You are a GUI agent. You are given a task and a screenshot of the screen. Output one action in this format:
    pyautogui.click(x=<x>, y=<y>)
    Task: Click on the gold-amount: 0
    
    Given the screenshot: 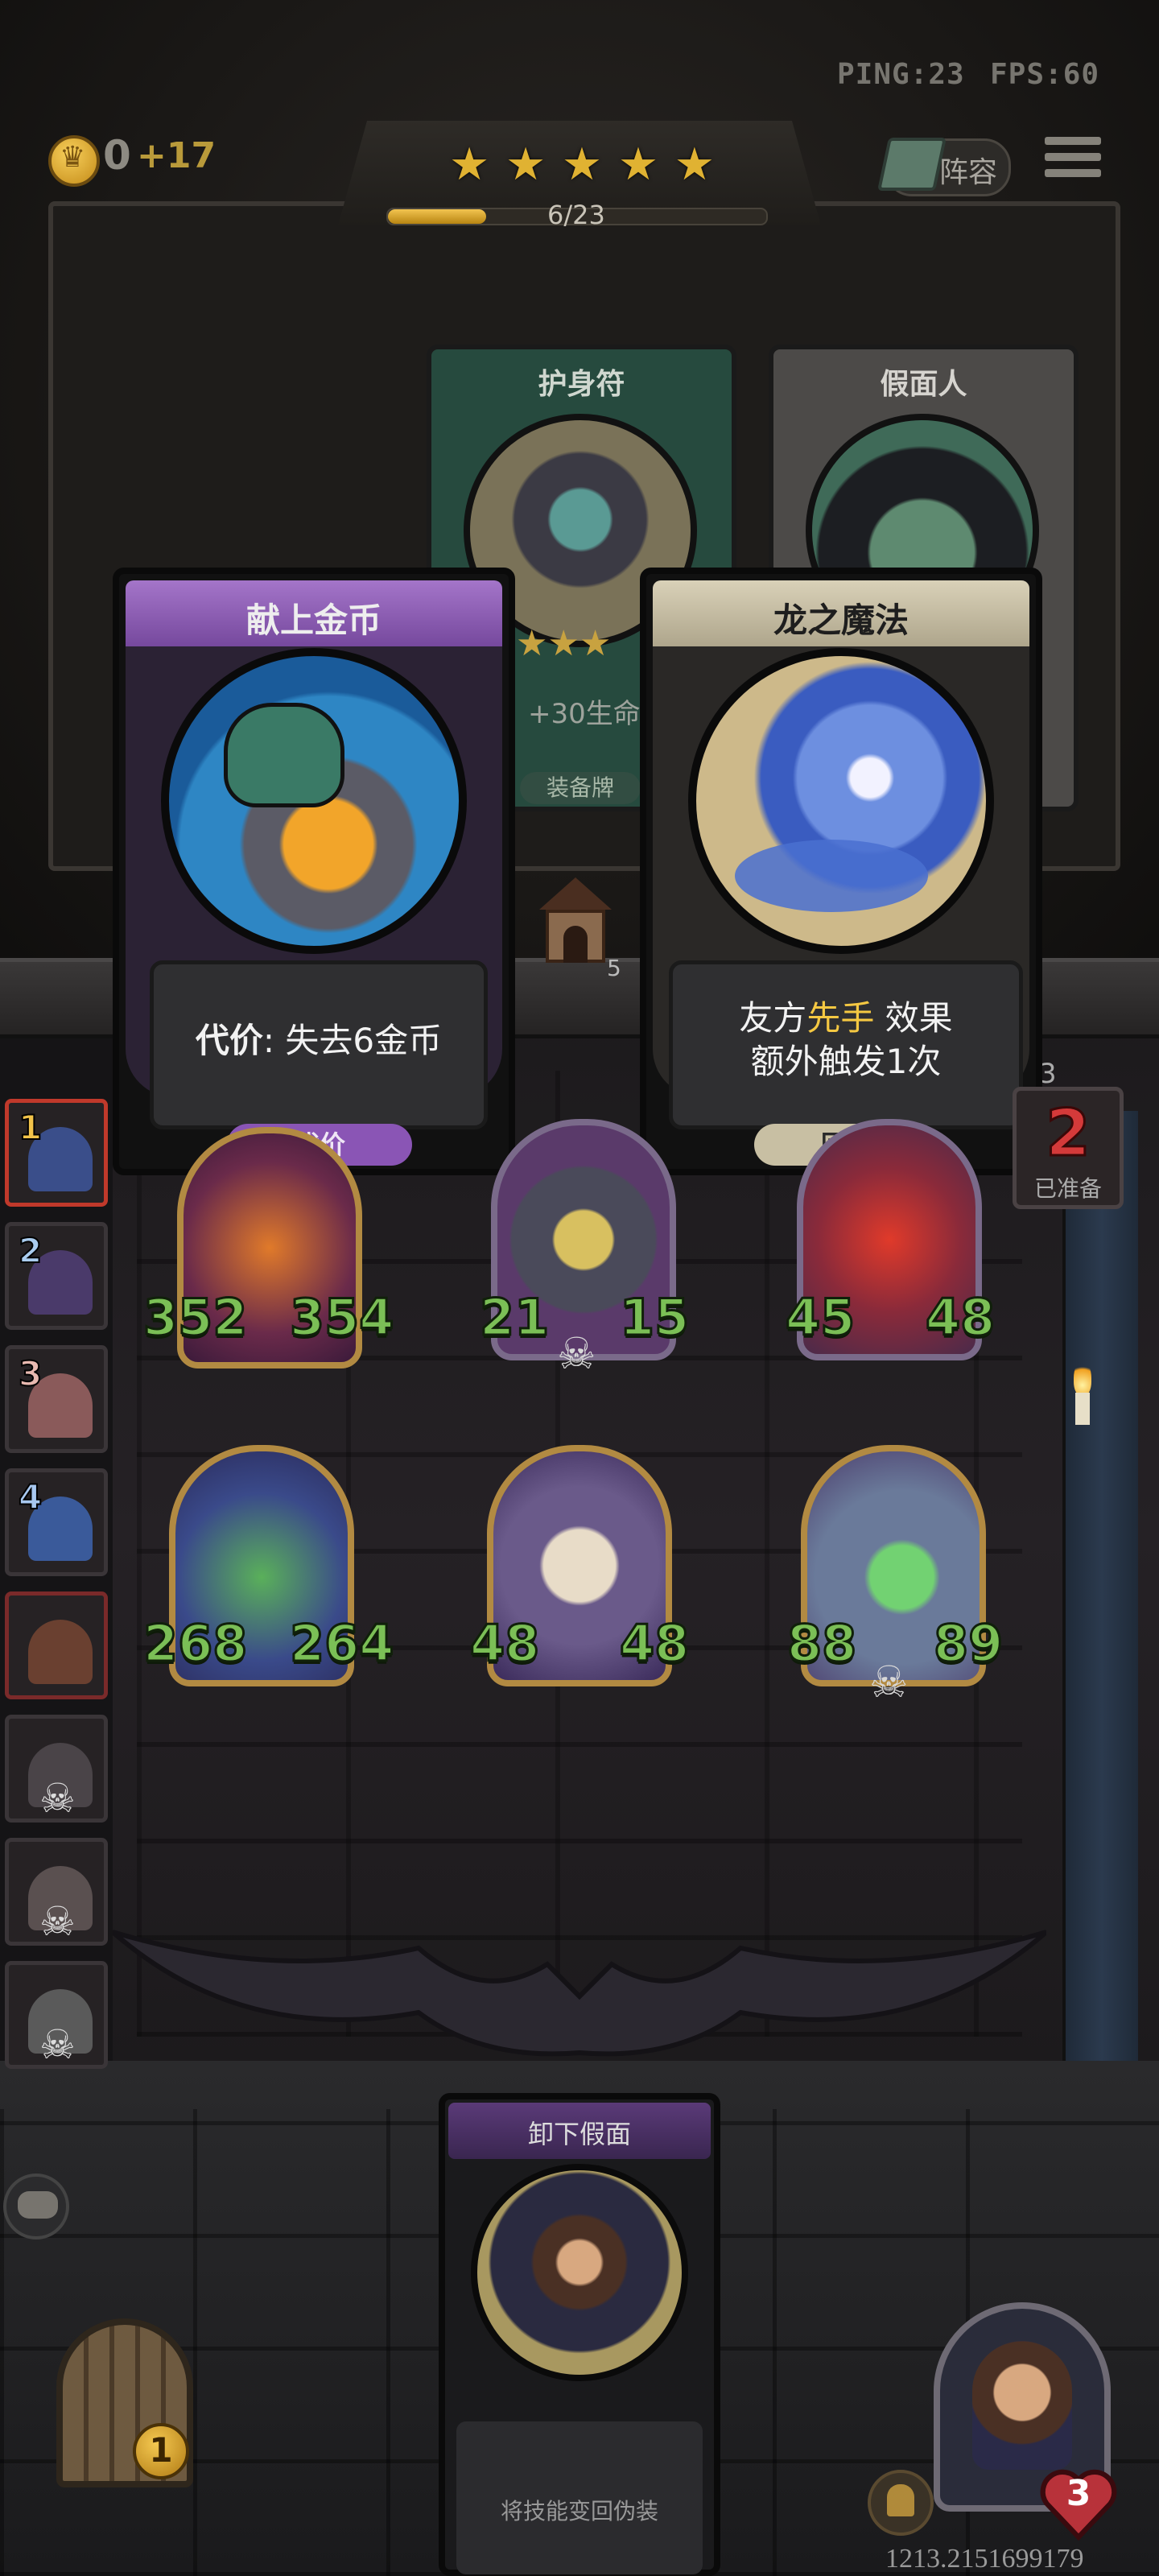 What is the action you would take?
    pyautogui.click(x=117, y=155)
    